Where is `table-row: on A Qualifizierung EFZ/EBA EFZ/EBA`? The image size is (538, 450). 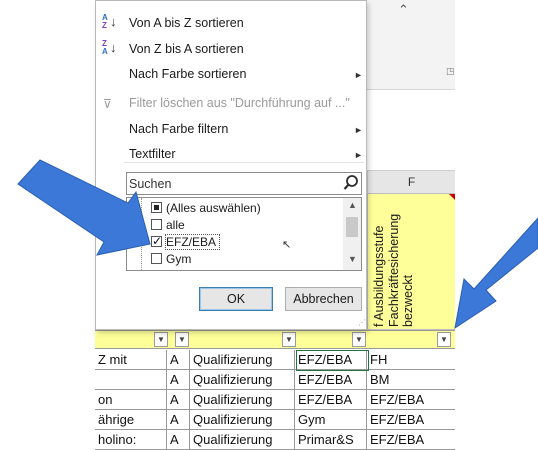
table-row: on A Qualifizierung EFZ/EBA EFZ/EBA is located at coordinates (275, 400).